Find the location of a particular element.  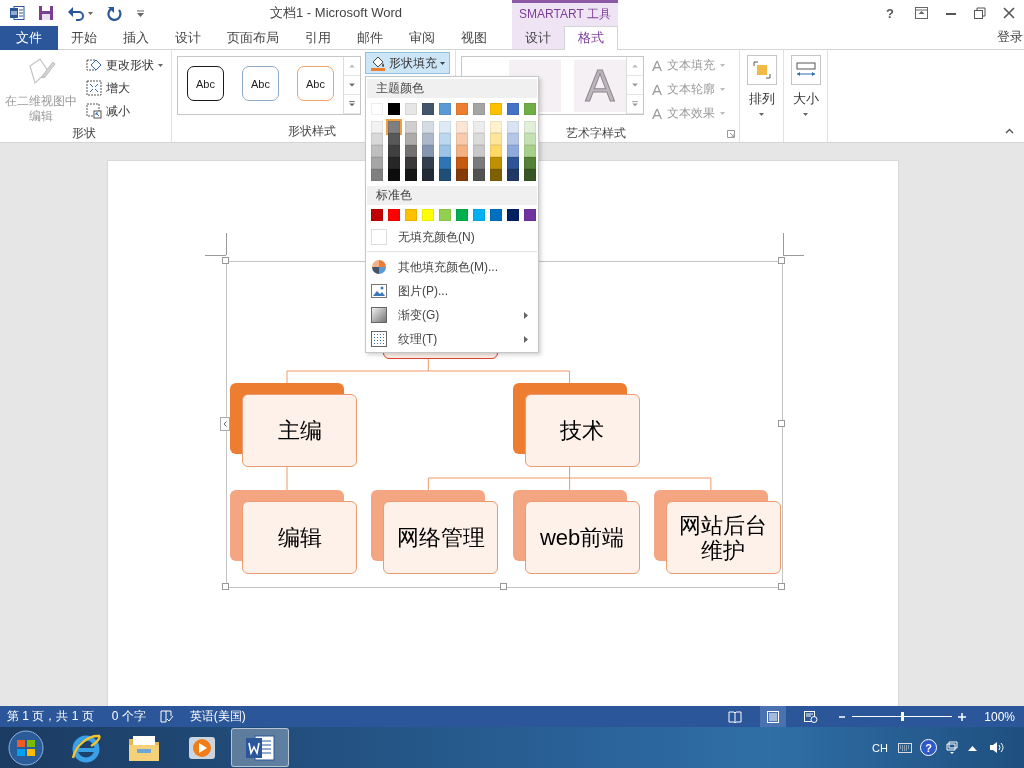

undo-icon is located at coordinates (76, 13).